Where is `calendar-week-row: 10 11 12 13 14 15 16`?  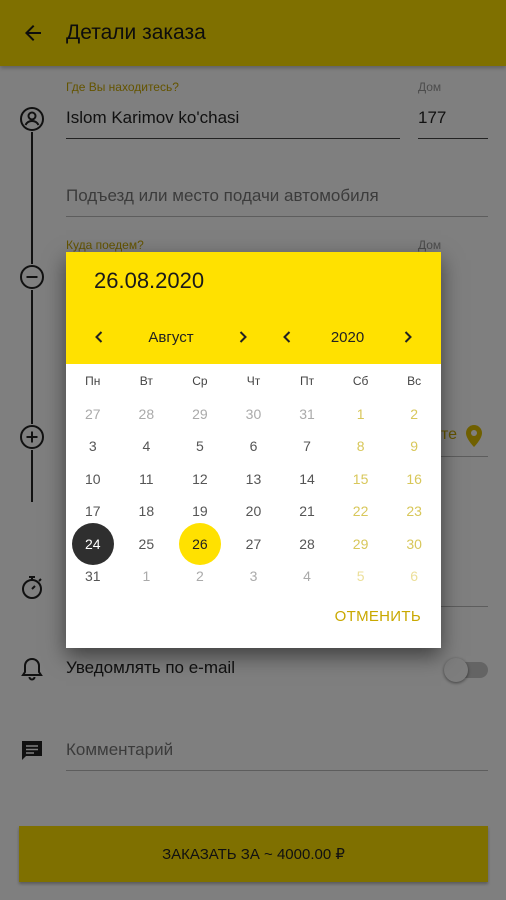
calendar-week-row: 10 11 12 13 14 15 16 is located at coordinates (253, 479).